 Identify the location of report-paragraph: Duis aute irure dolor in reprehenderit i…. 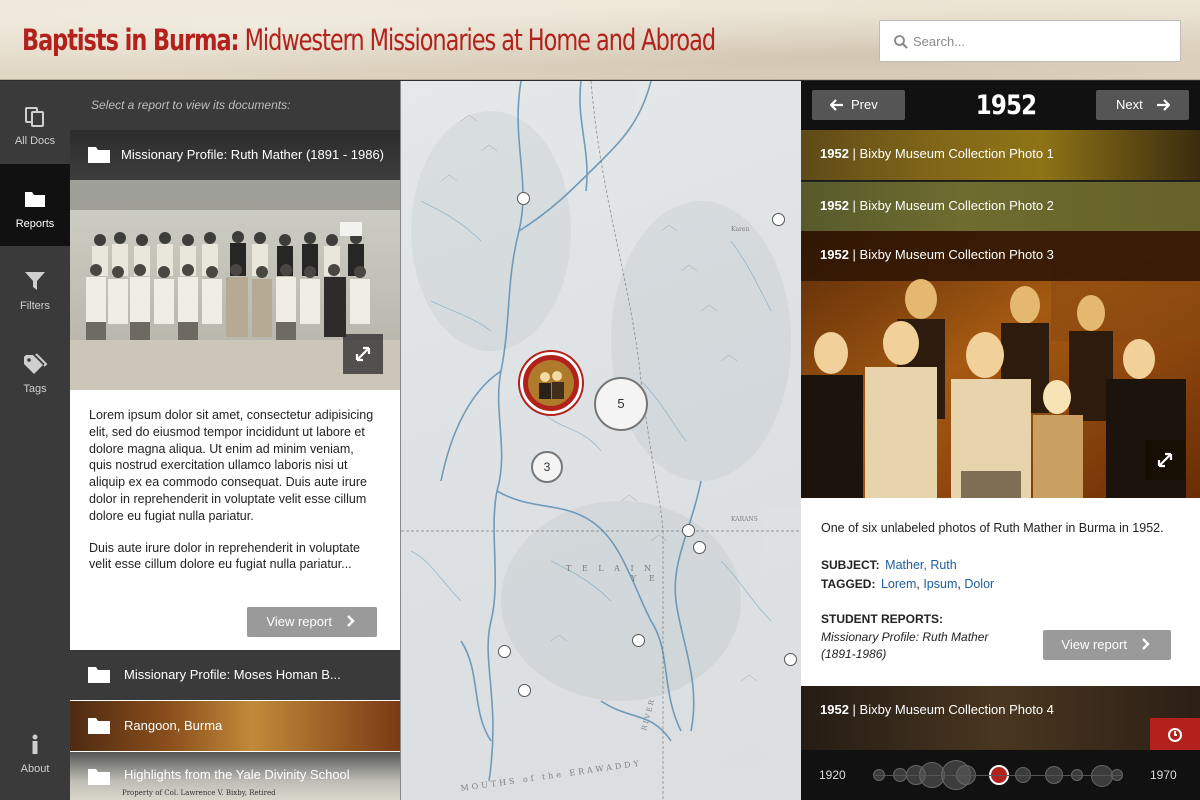
(224, 556).